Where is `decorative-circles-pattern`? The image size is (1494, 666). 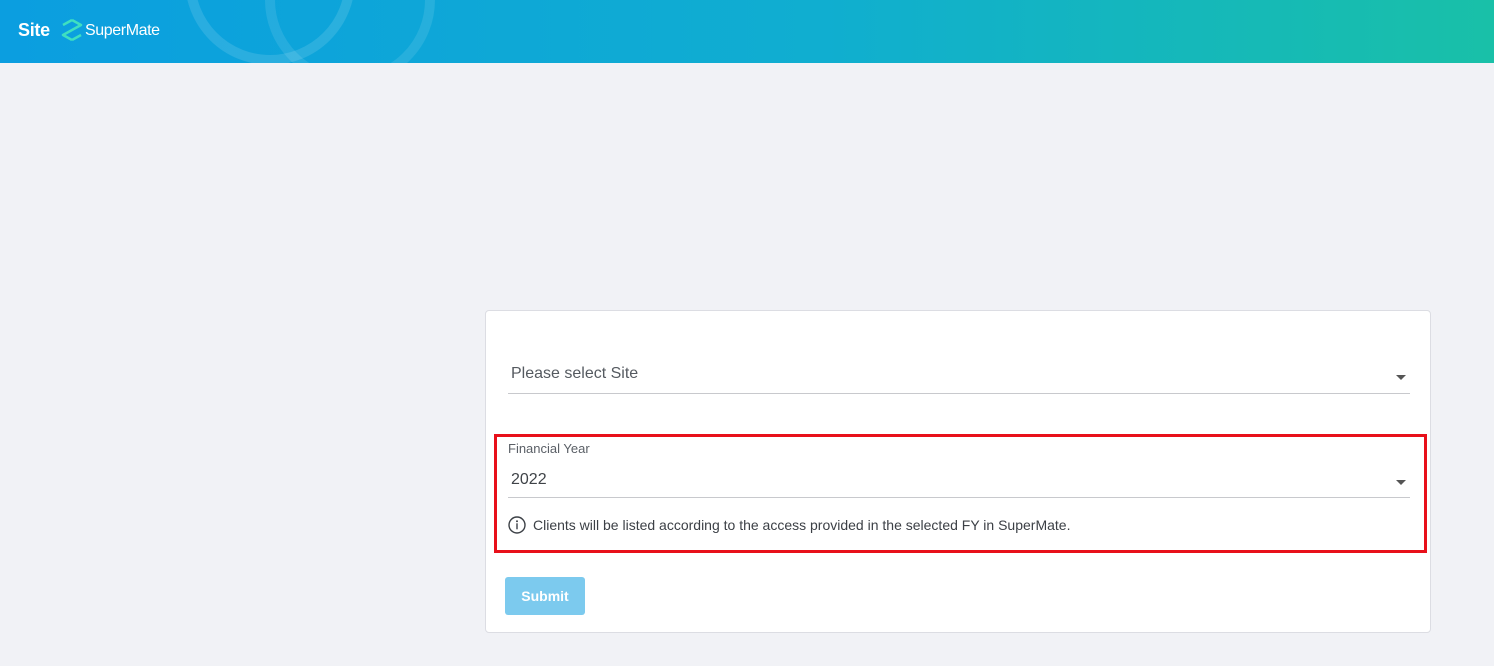
decorative-circles-pattern is located at coordinates (311, 31).